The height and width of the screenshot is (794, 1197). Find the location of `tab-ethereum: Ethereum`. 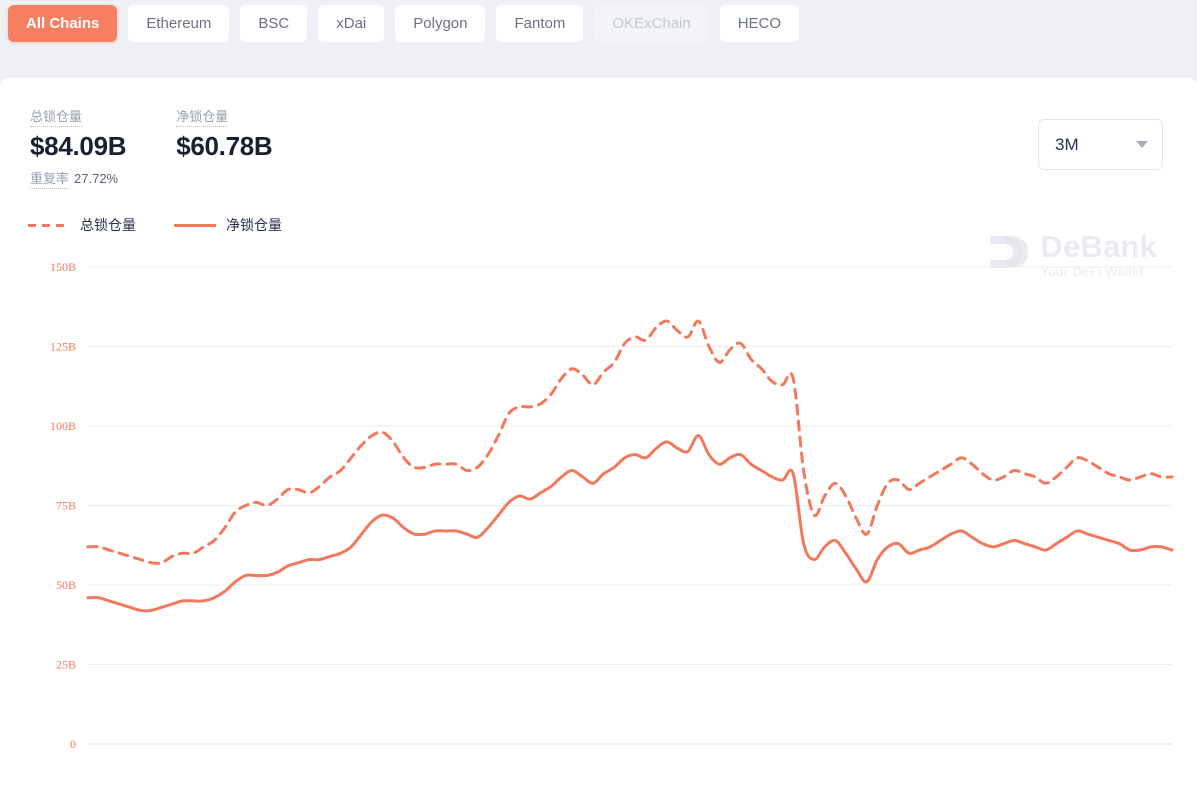

tab-ethereum: Ethereum is located at coordinates (179, 23).